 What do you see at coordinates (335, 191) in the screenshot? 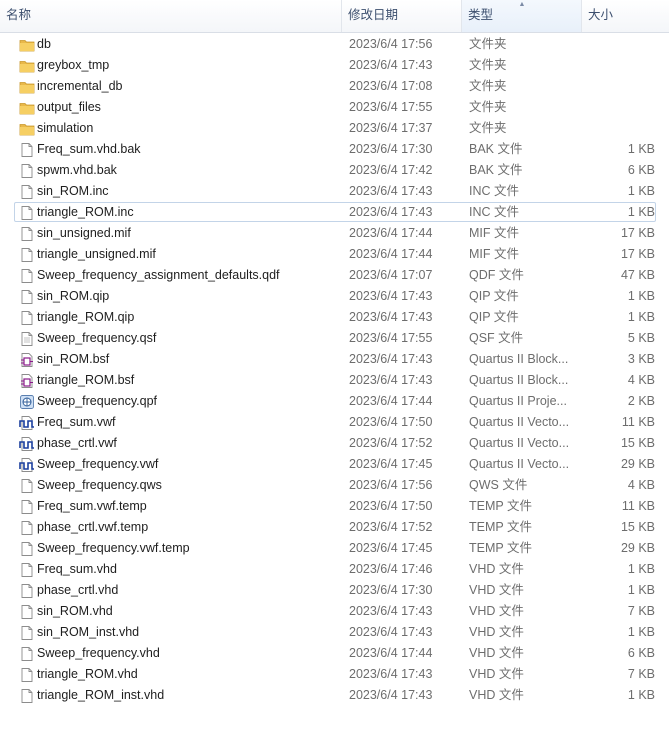
I see `file-row: sin_ROM.inc 2023/6/4 17:43 INC 文件 1 KB` at bounding box center [335, 191].